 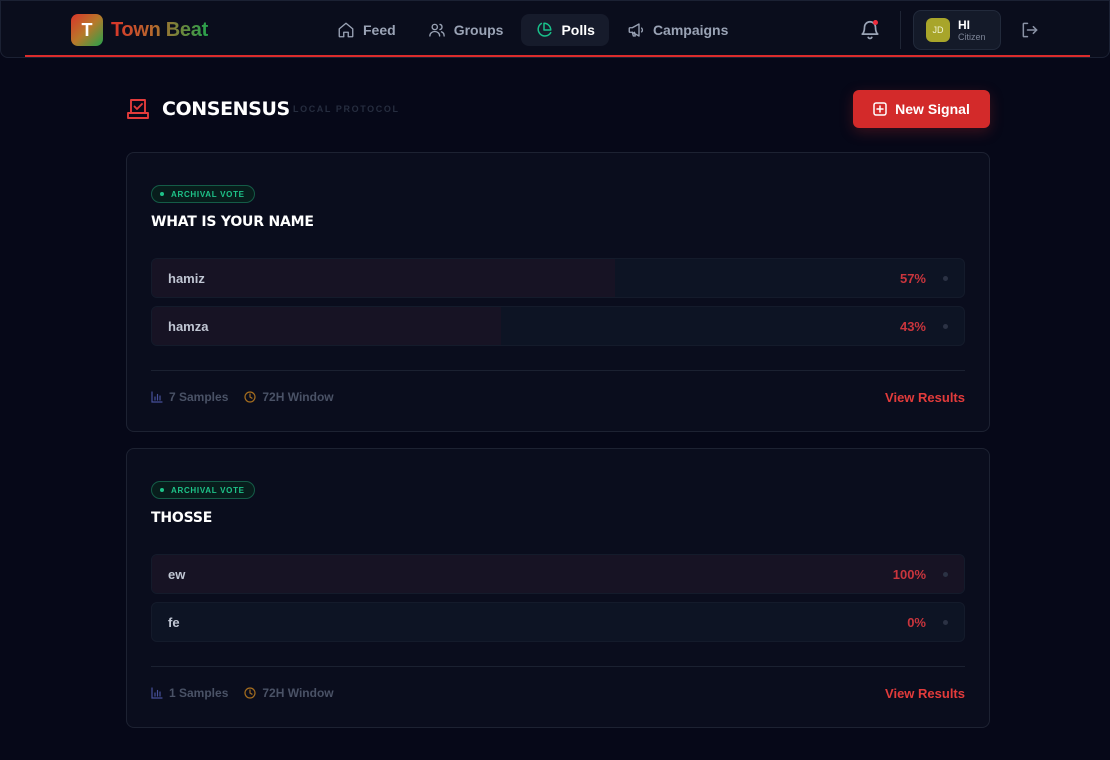 I want to click on page-header: CONSENSUS LOCAL PROTOCOL New Signal, so click(x=558, y=109).